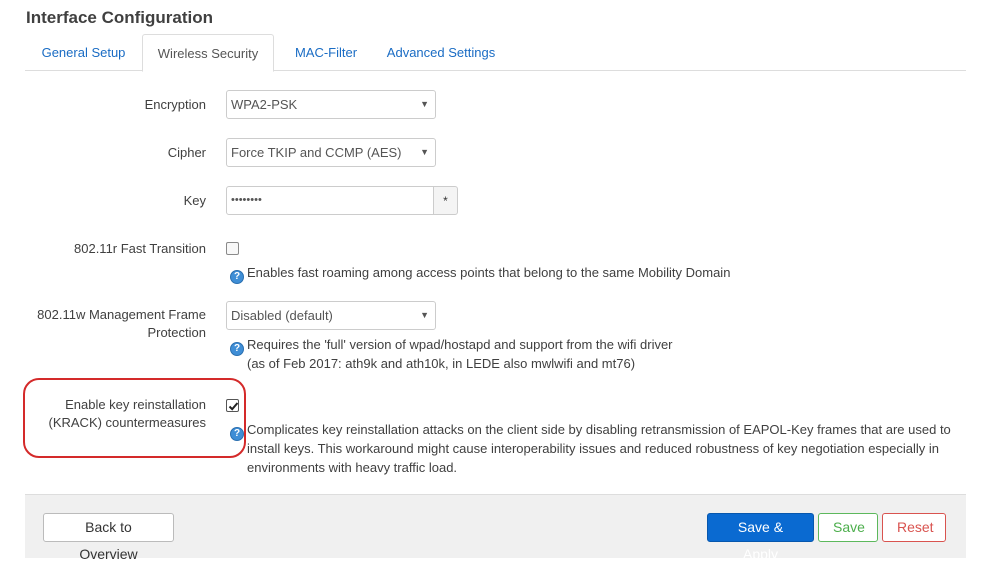 The image size is (981, 574). What do you see at coordinates (121, 314) in the screenshot?
I see `mgmt-frame-label-line1: 802.11w Management Frame` at bounding box center [121, 314].